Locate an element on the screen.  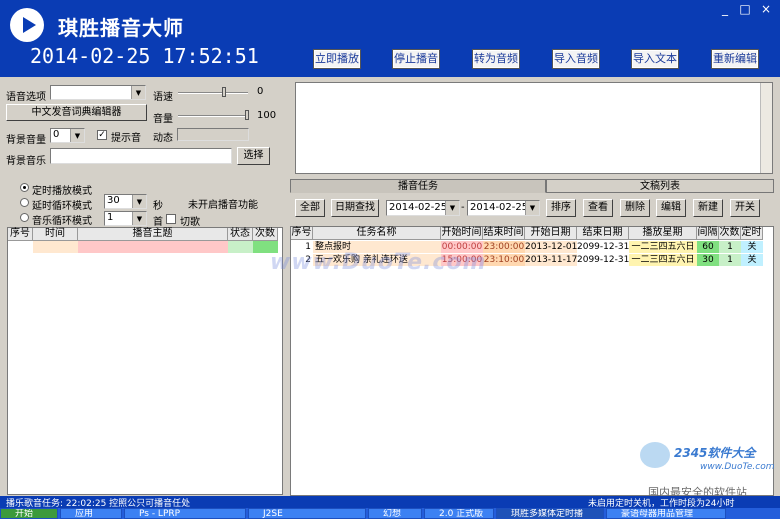
dynamic-meter is located at coordinates (213, 134).